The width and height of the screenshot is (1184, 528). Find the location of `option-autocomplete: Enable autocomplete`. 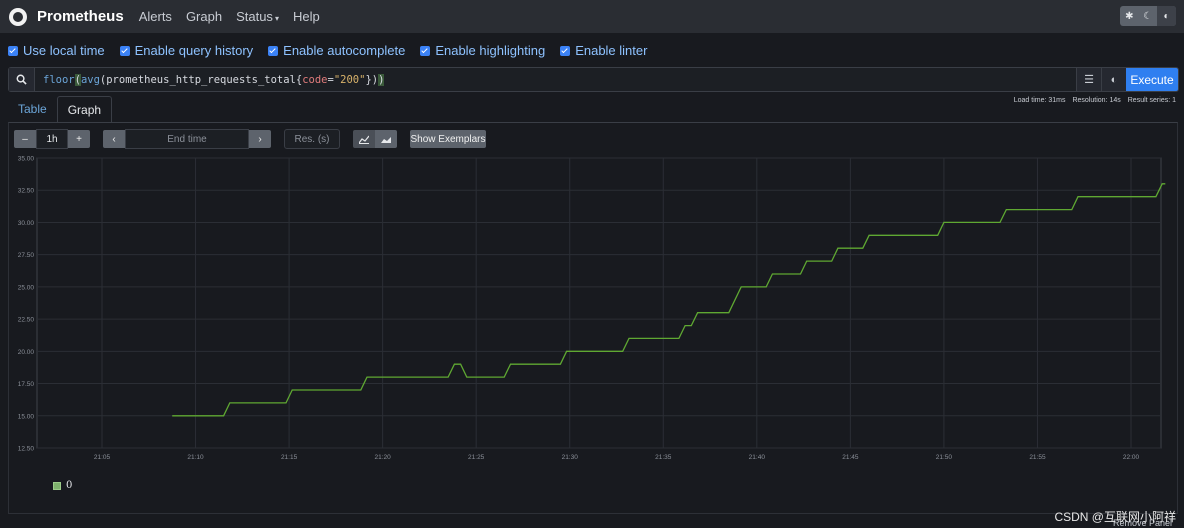

option-autocomplete: Enable autocomplete is located at coordinates (336, 50).